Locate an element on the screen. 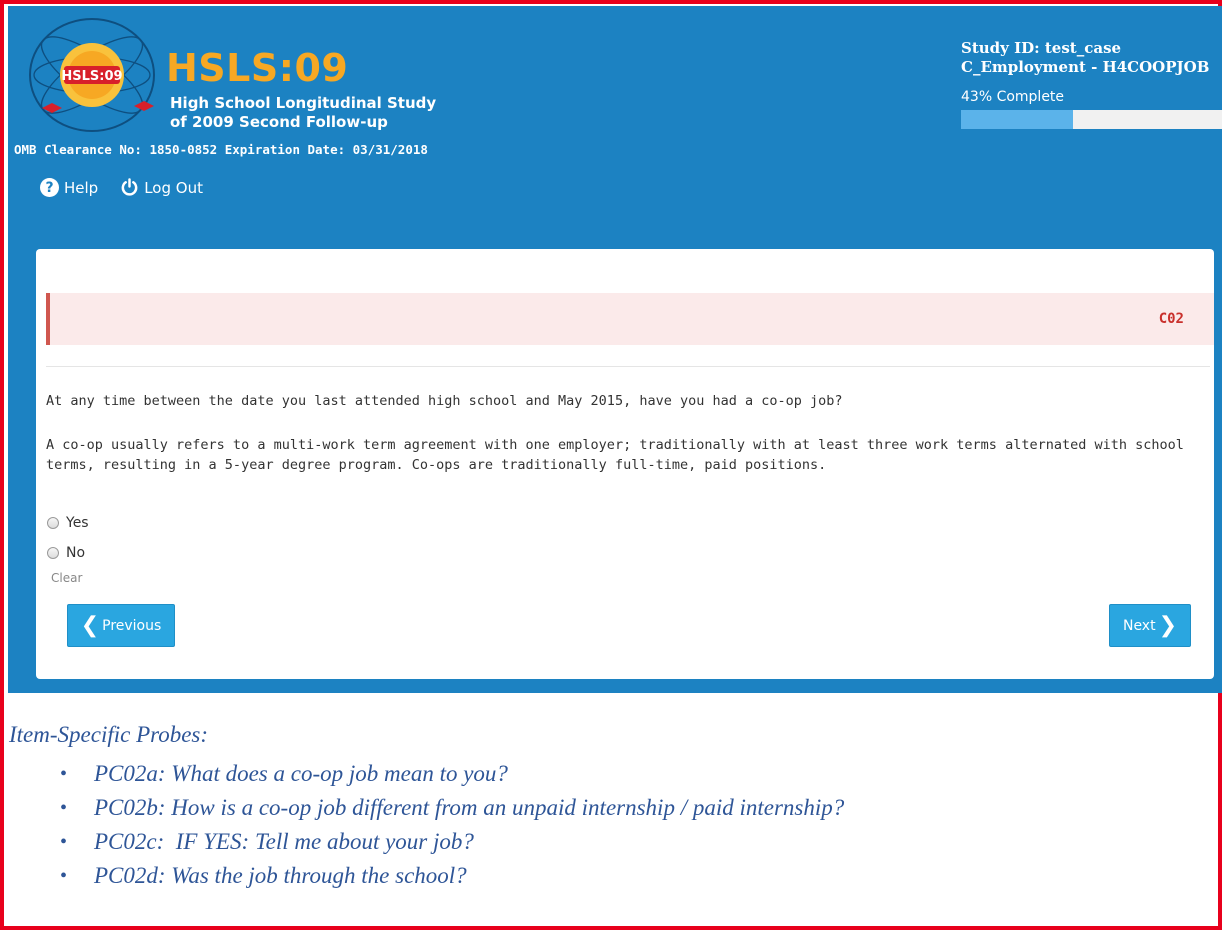 The width and height of the screenshot is (1222, 930). progress-label: 43% Complete is located at coordinates (1013, 97).